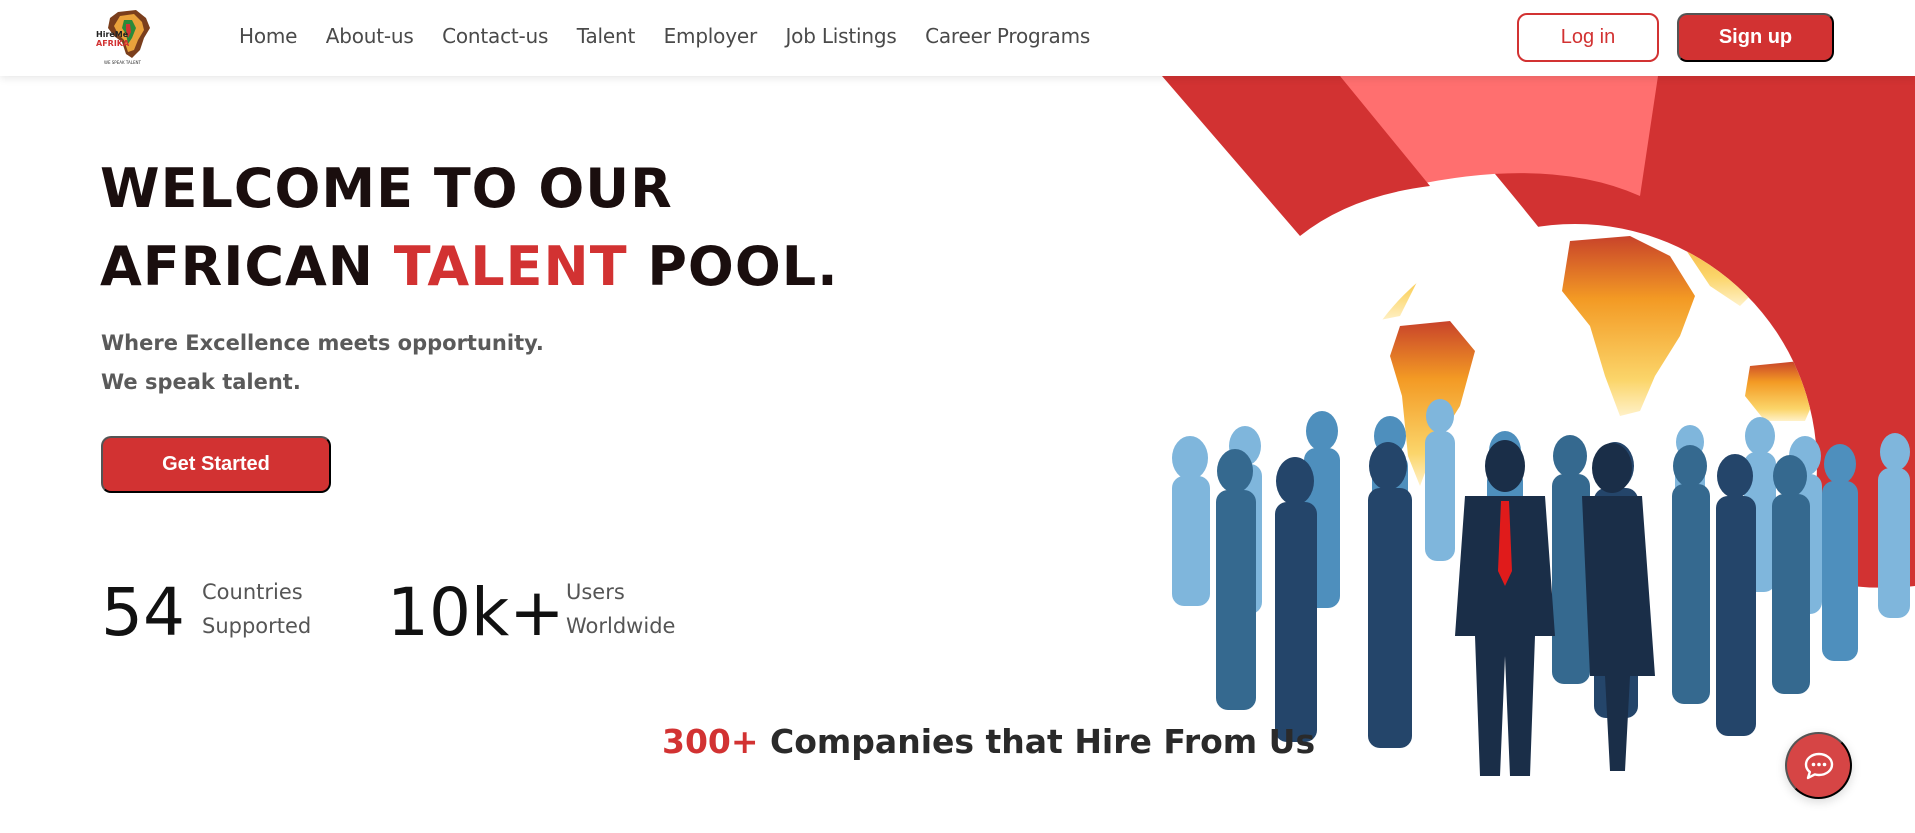  Describe the element at coordinates (113, 43) in the screenshot. I see `logo-line2: AFRIKA` at that location.